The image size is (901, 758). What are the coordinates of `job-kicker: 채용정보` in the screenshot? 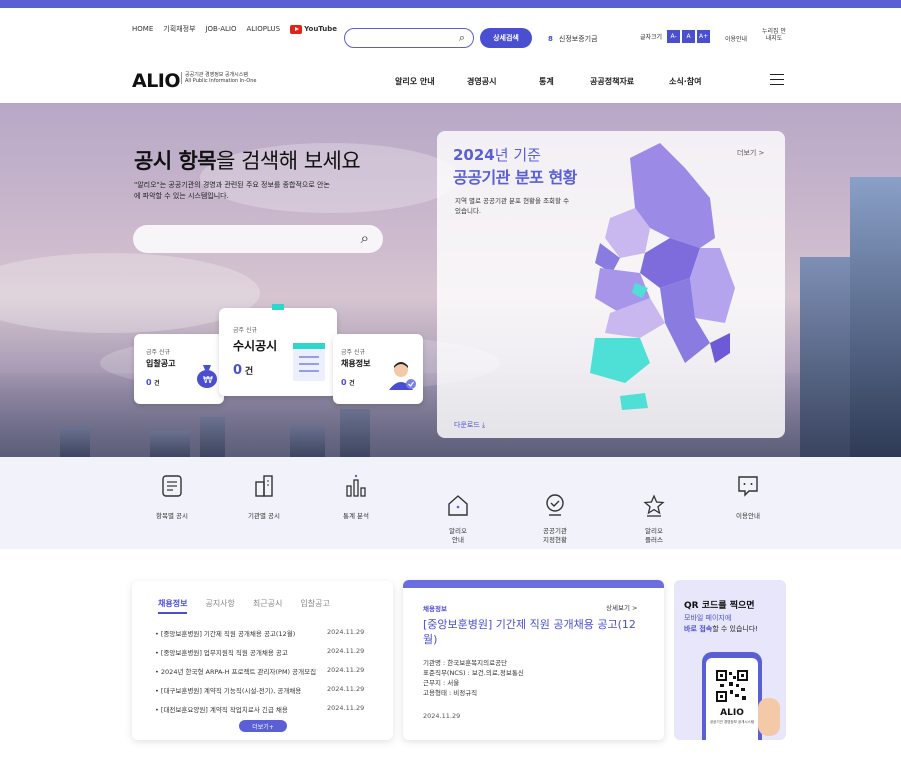 It's located at (435, 609).